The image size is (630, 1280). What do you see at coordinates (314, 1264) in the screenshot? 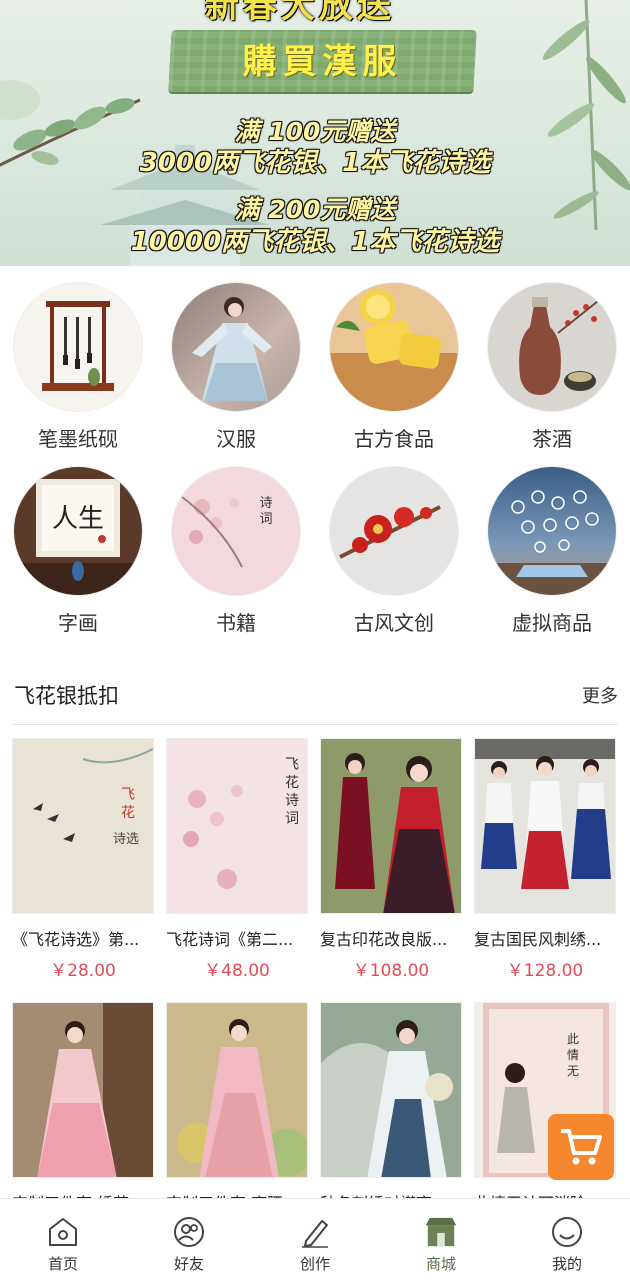
I see `tab-label: 创作` at bounding box center [314, 1264].